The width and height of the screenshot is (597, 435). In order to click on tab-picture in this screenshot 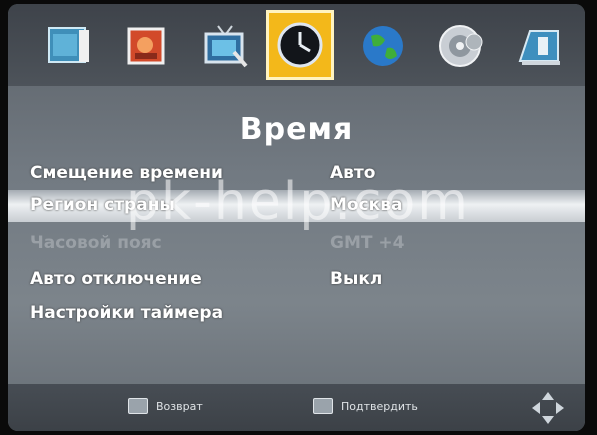, I will do `click(69, 46)`.